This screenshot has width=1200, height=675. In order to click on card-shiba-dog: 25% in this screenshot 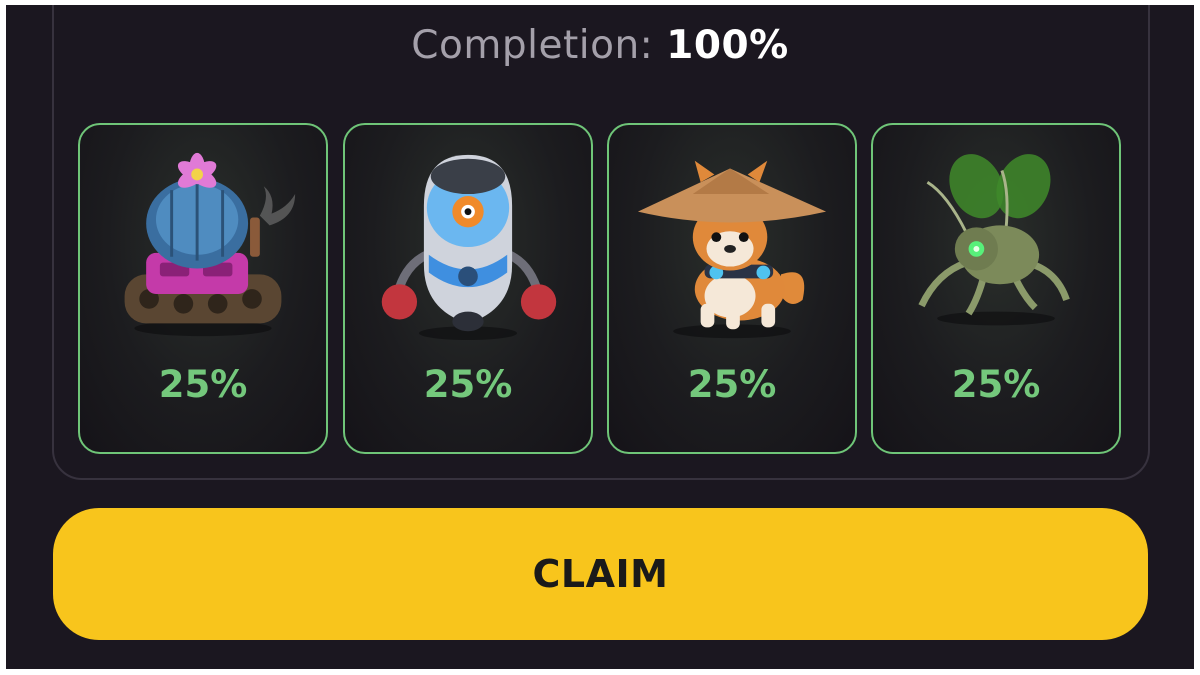, I will do `click(732, 288)`.